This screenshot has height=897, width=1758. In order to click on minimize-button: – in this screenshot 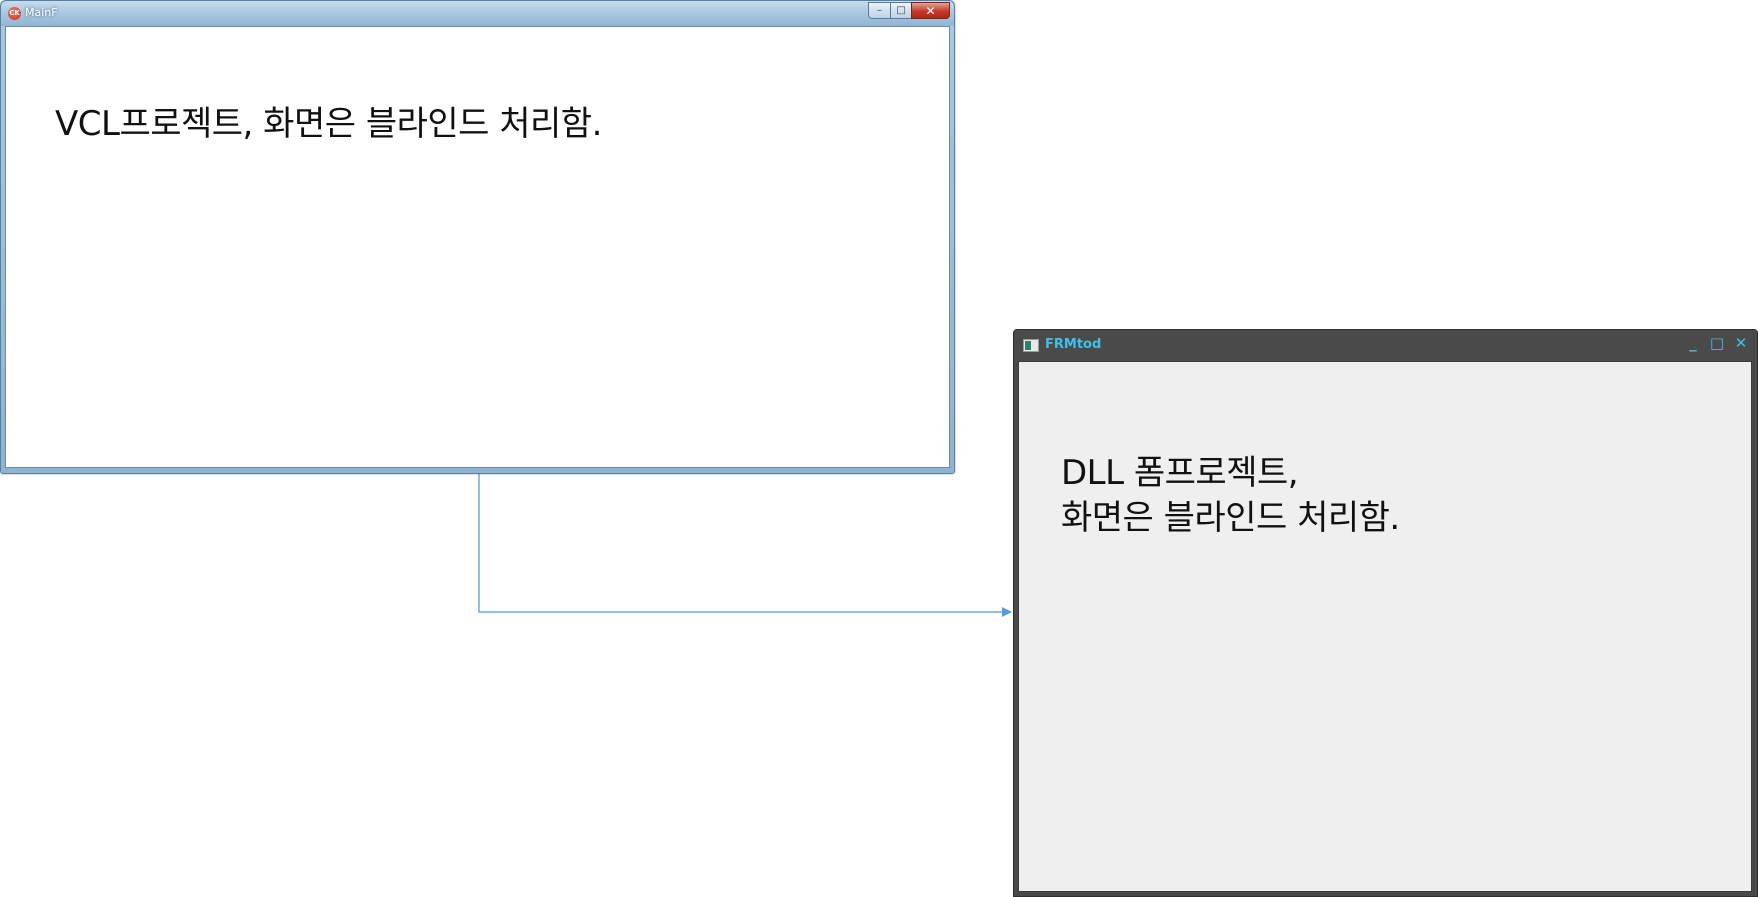, I will do `click(879, 10)`.